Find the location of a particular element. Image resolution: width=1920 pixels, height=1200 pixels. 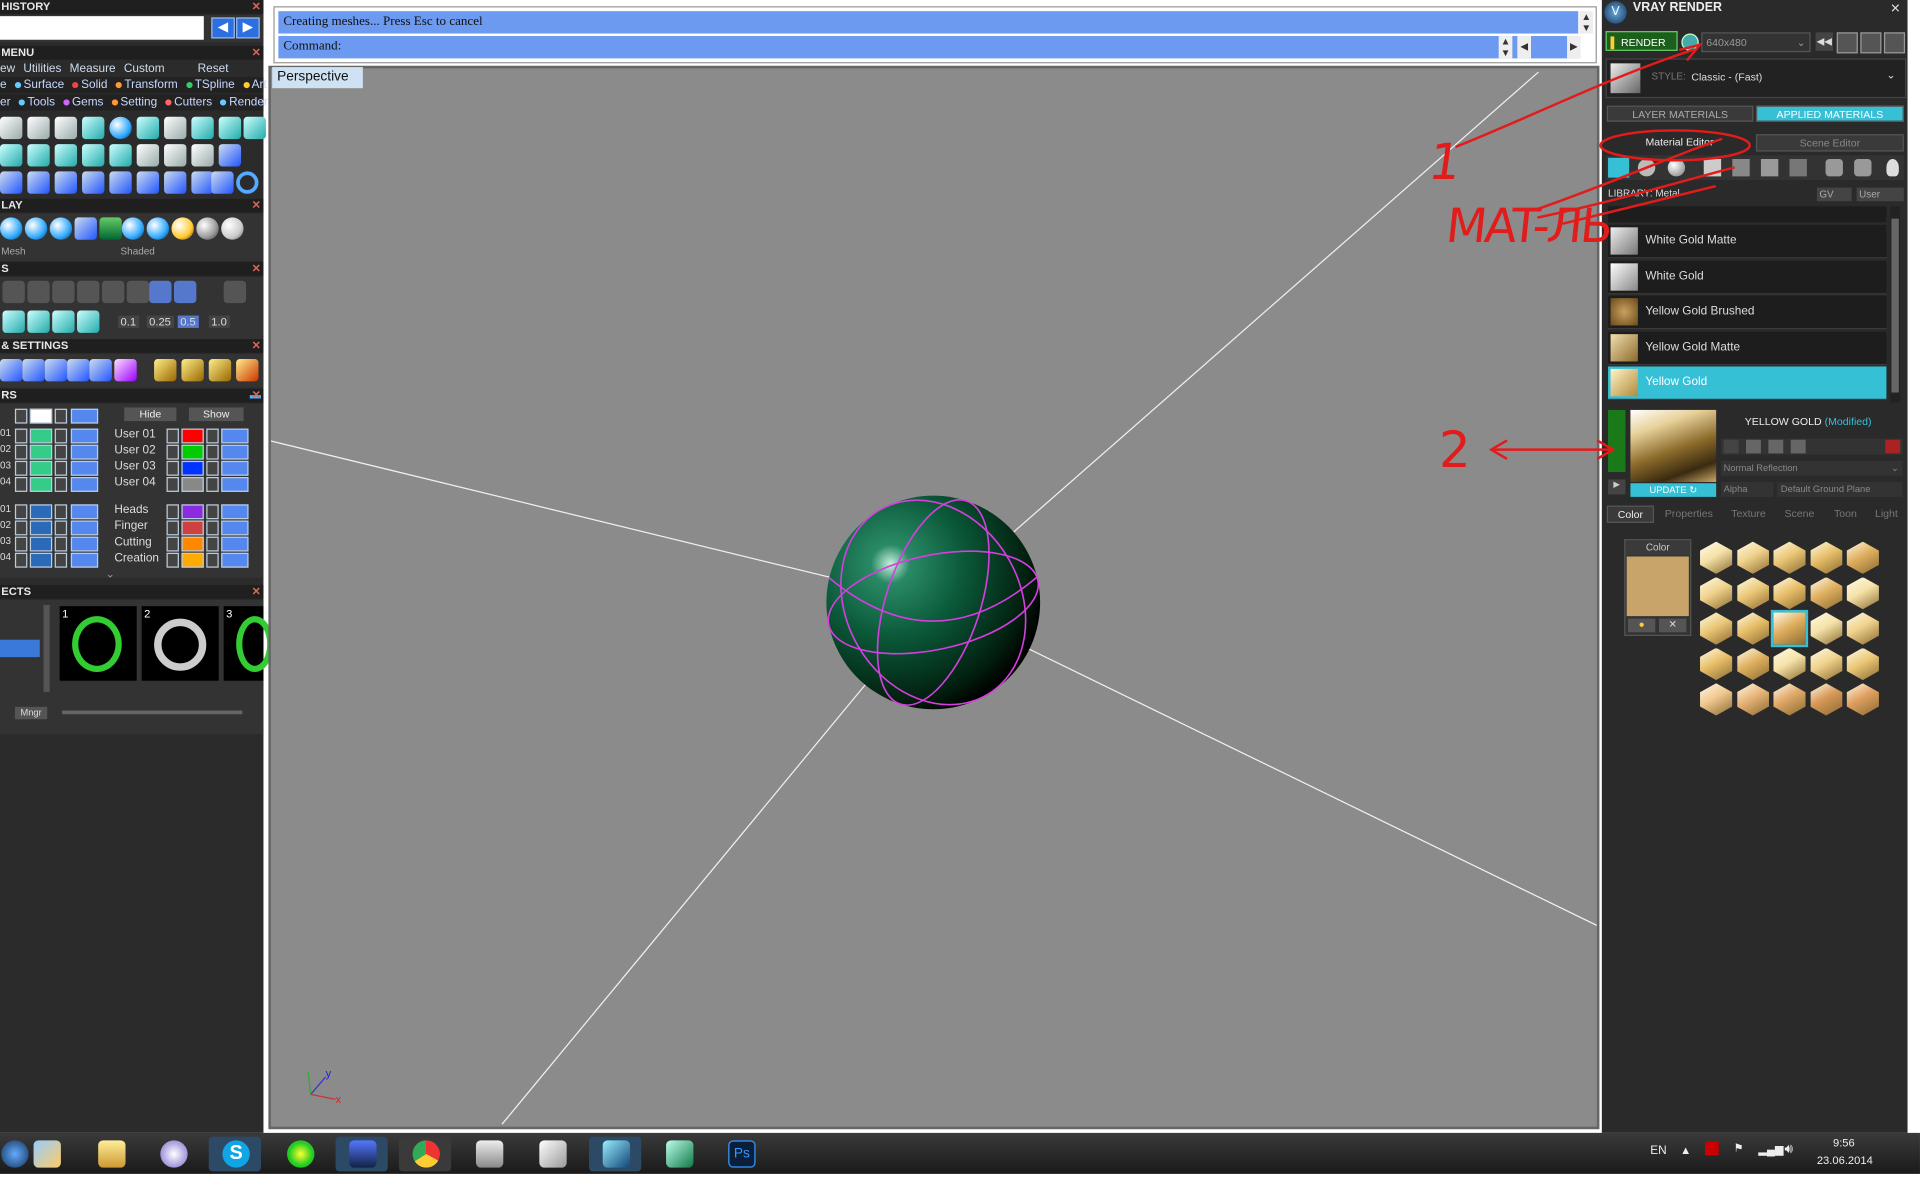

annotation-number-2: 2 is located at coordinates (1455, 451).